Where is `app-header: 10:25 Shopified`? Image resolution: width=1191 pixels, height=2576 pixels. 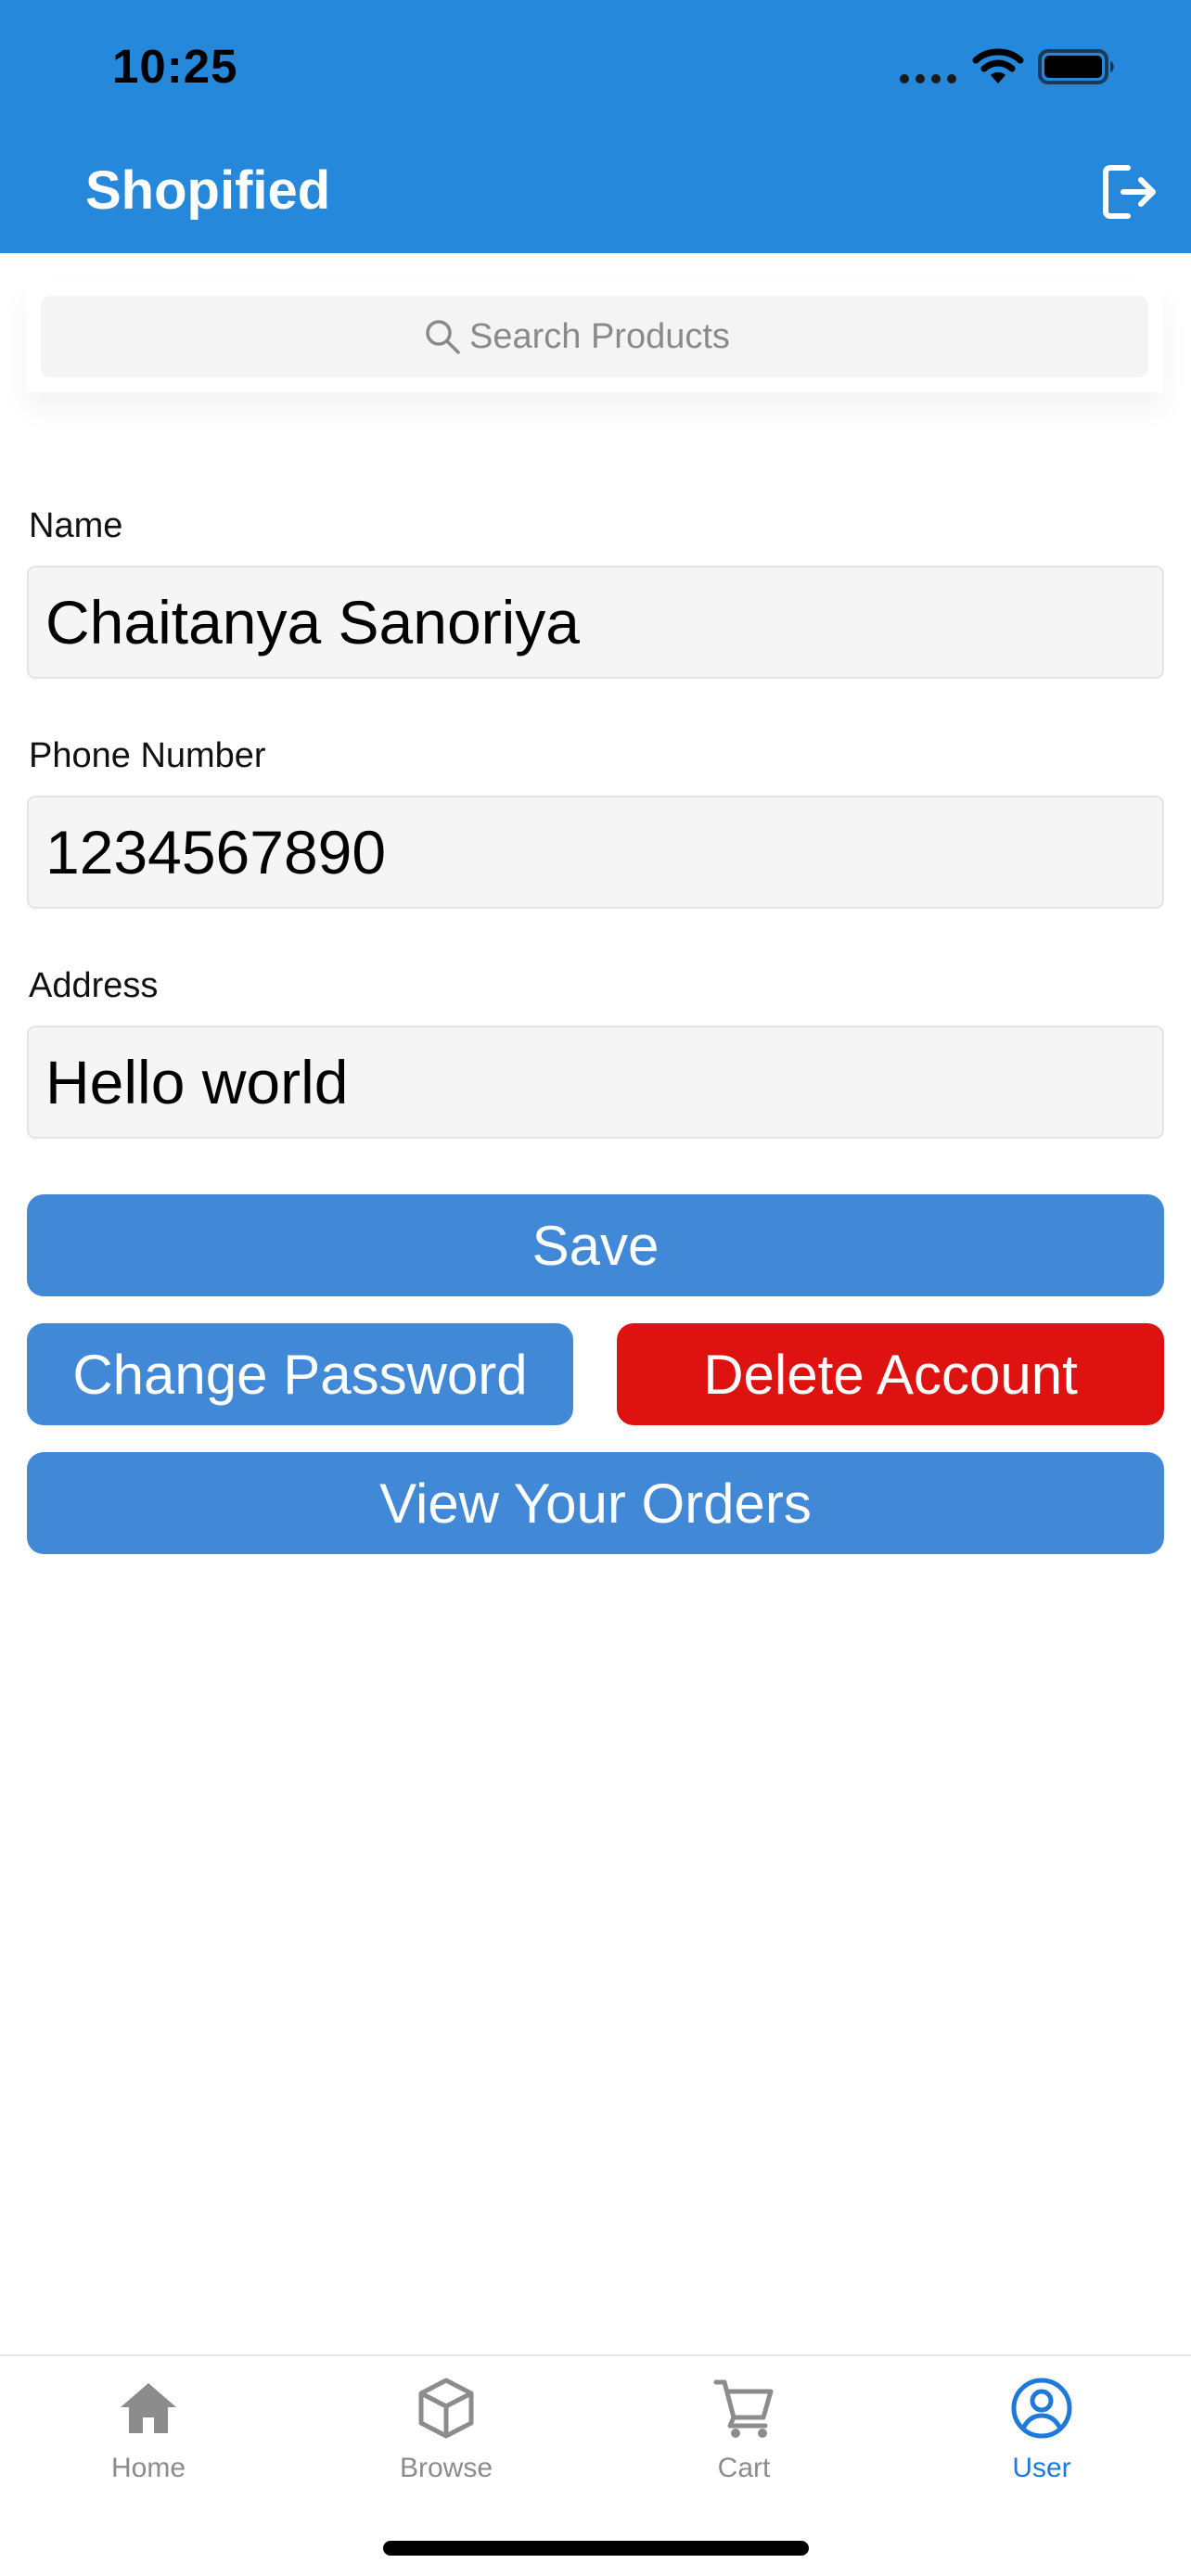
app-header: 10:25 Shopified is located at coordinates (595, 126).